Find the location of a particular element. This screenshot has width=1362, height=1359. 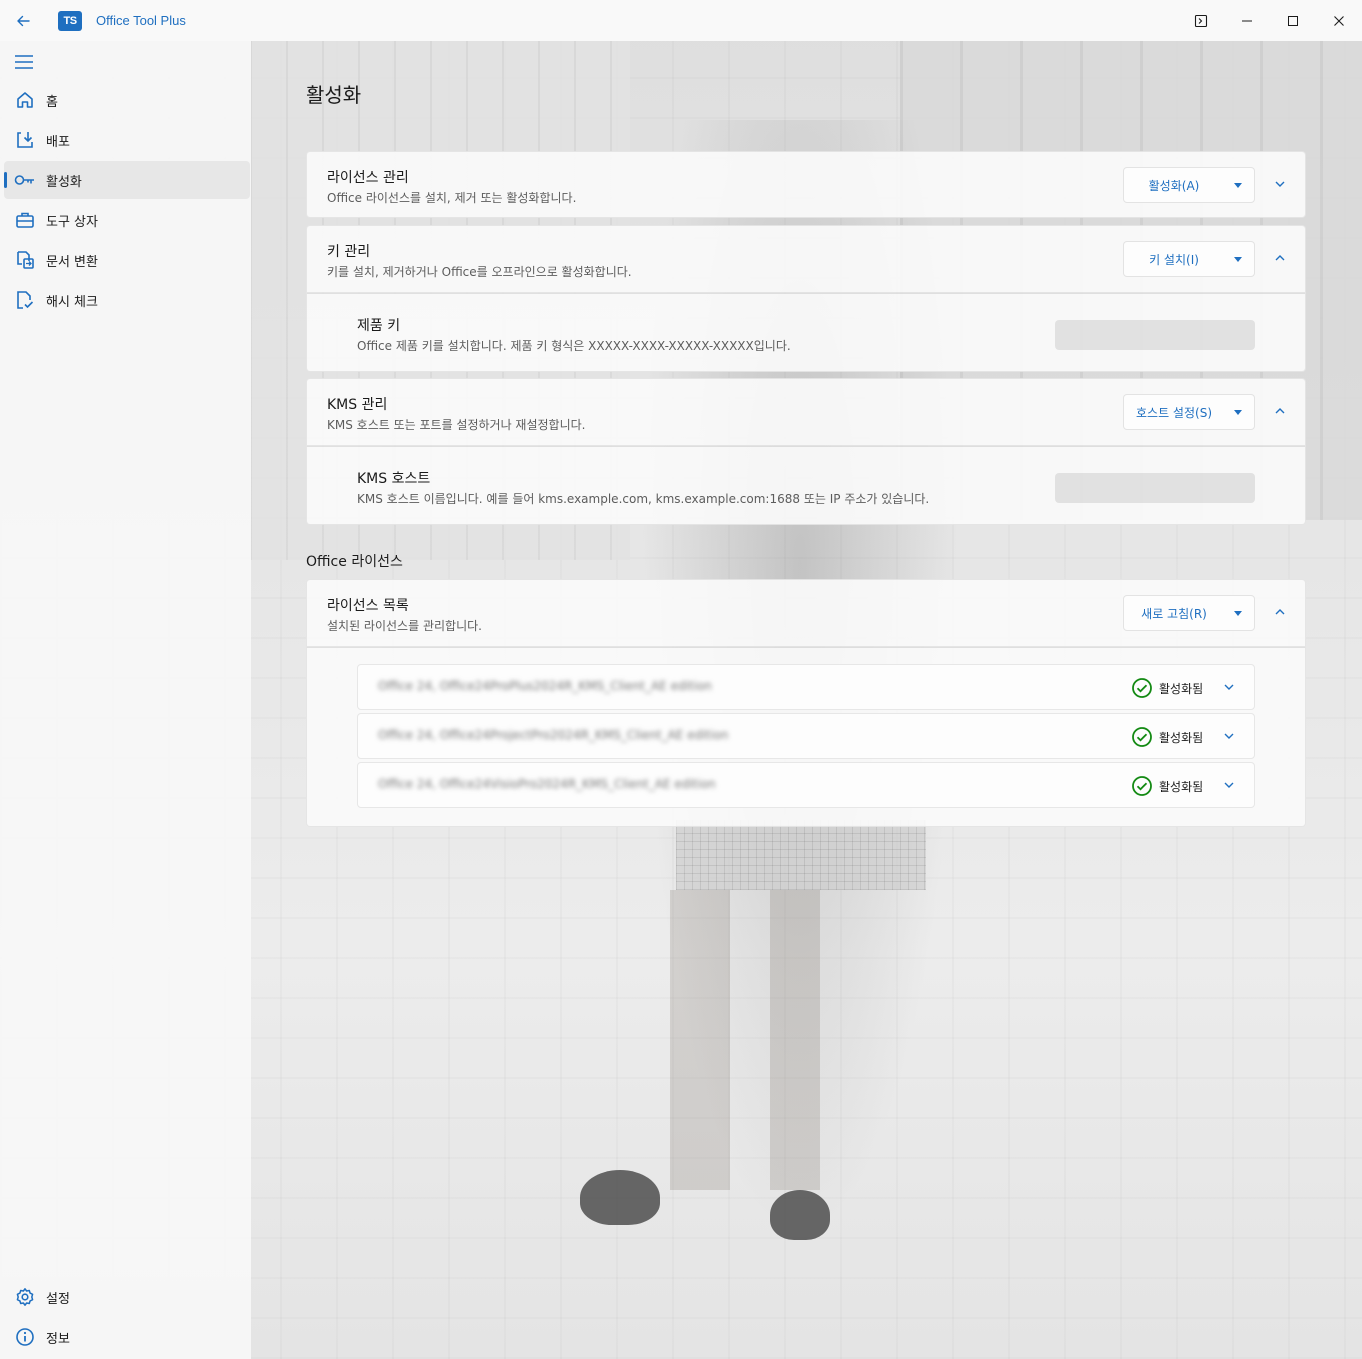

minimize-icon is located at coordinates (1247, 20).